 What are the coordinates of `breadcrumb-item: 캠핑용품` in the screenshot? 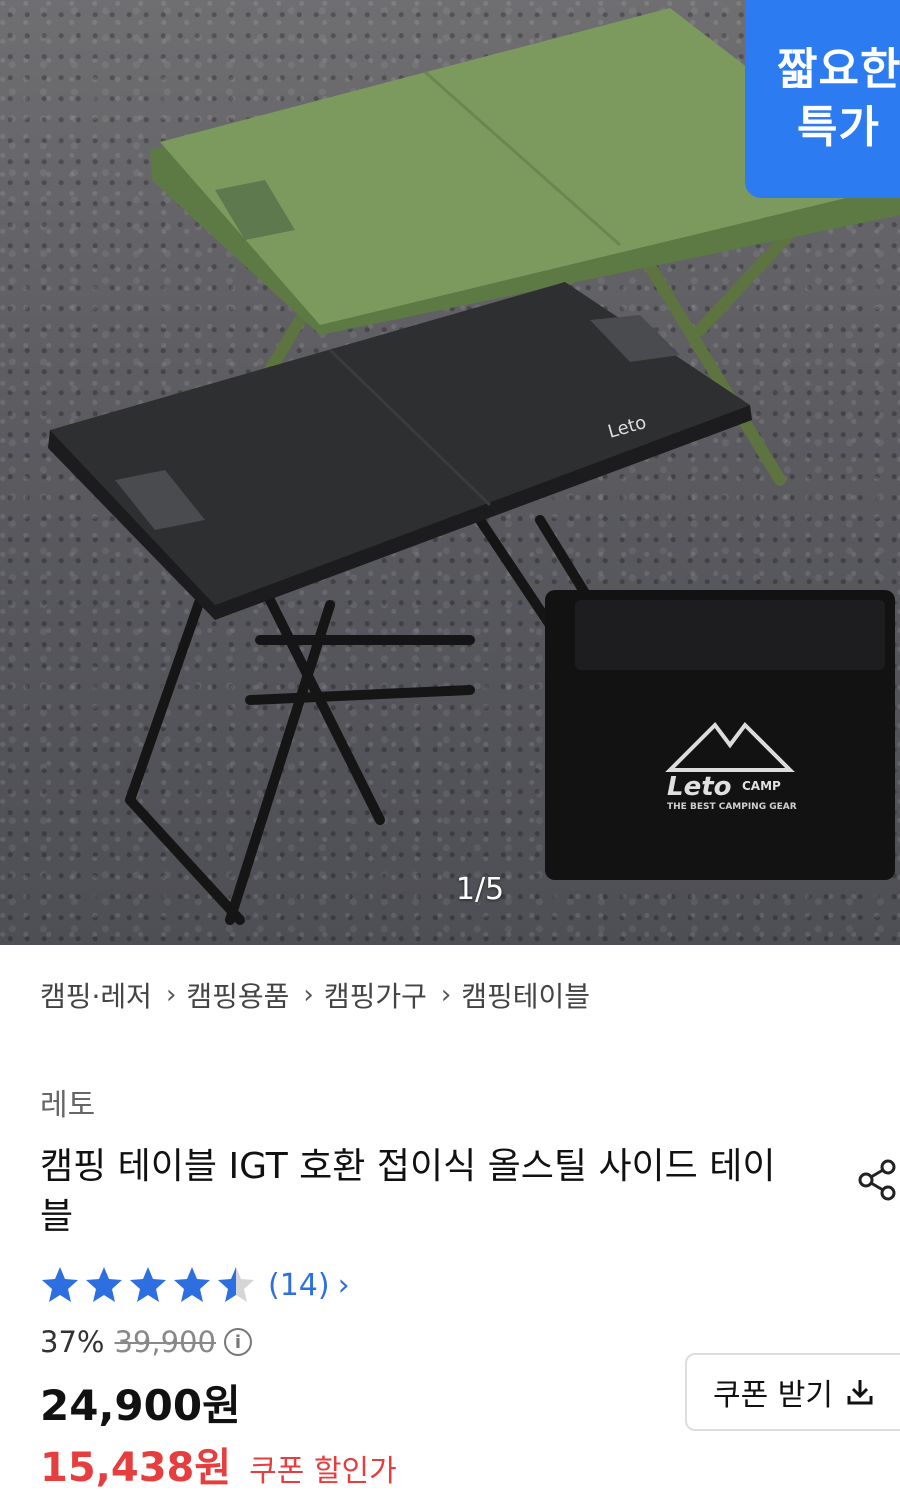 It's located at (237, 995).